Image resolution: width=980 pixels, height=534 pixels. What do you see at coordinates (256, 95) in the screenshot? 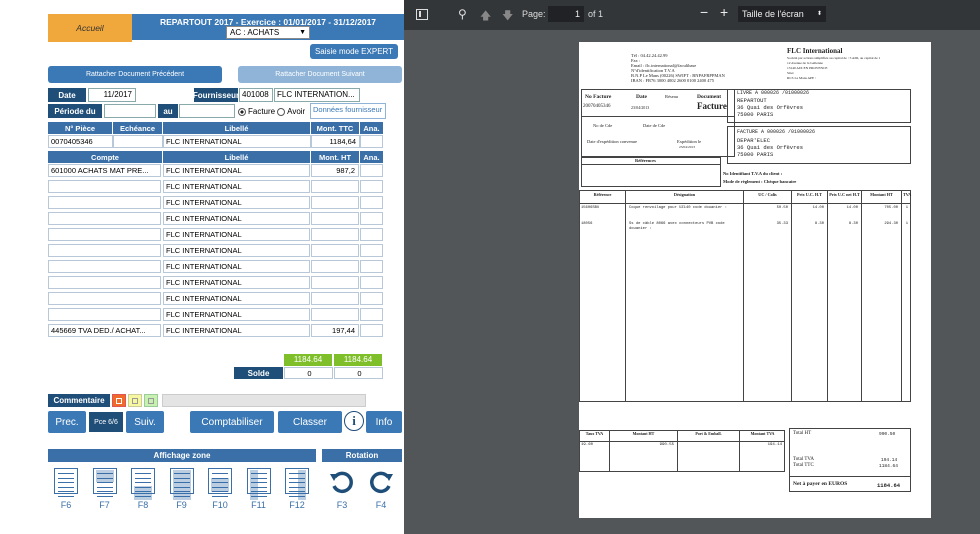
I see `fournisseur-code-input: 401008` at bounding box center [256, 95].